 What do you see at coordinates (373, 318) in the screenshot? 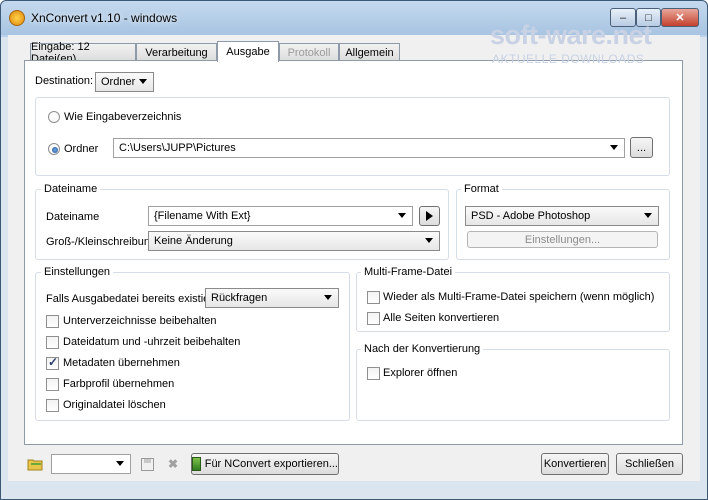
I see `convert-all-pages-checkbox` at bounding box center [373, 318].